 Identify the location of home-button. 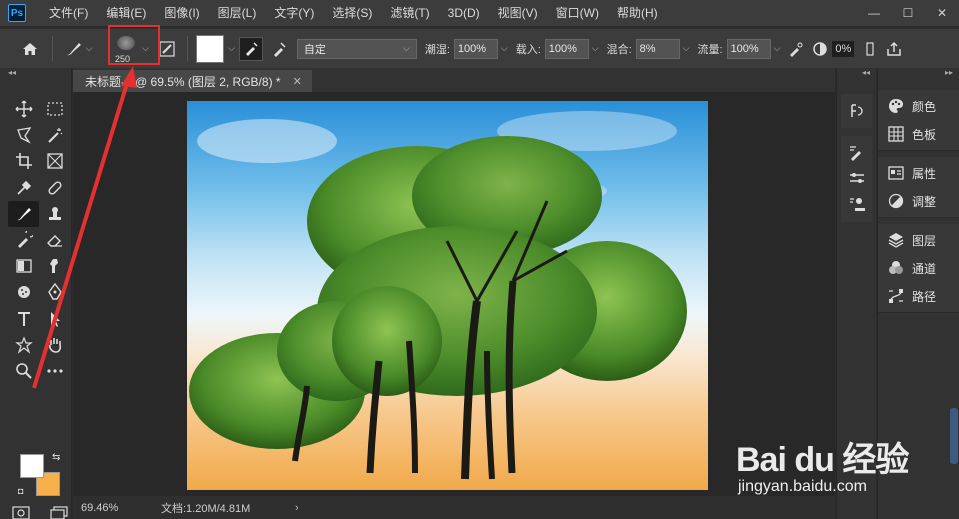
(30, 49).